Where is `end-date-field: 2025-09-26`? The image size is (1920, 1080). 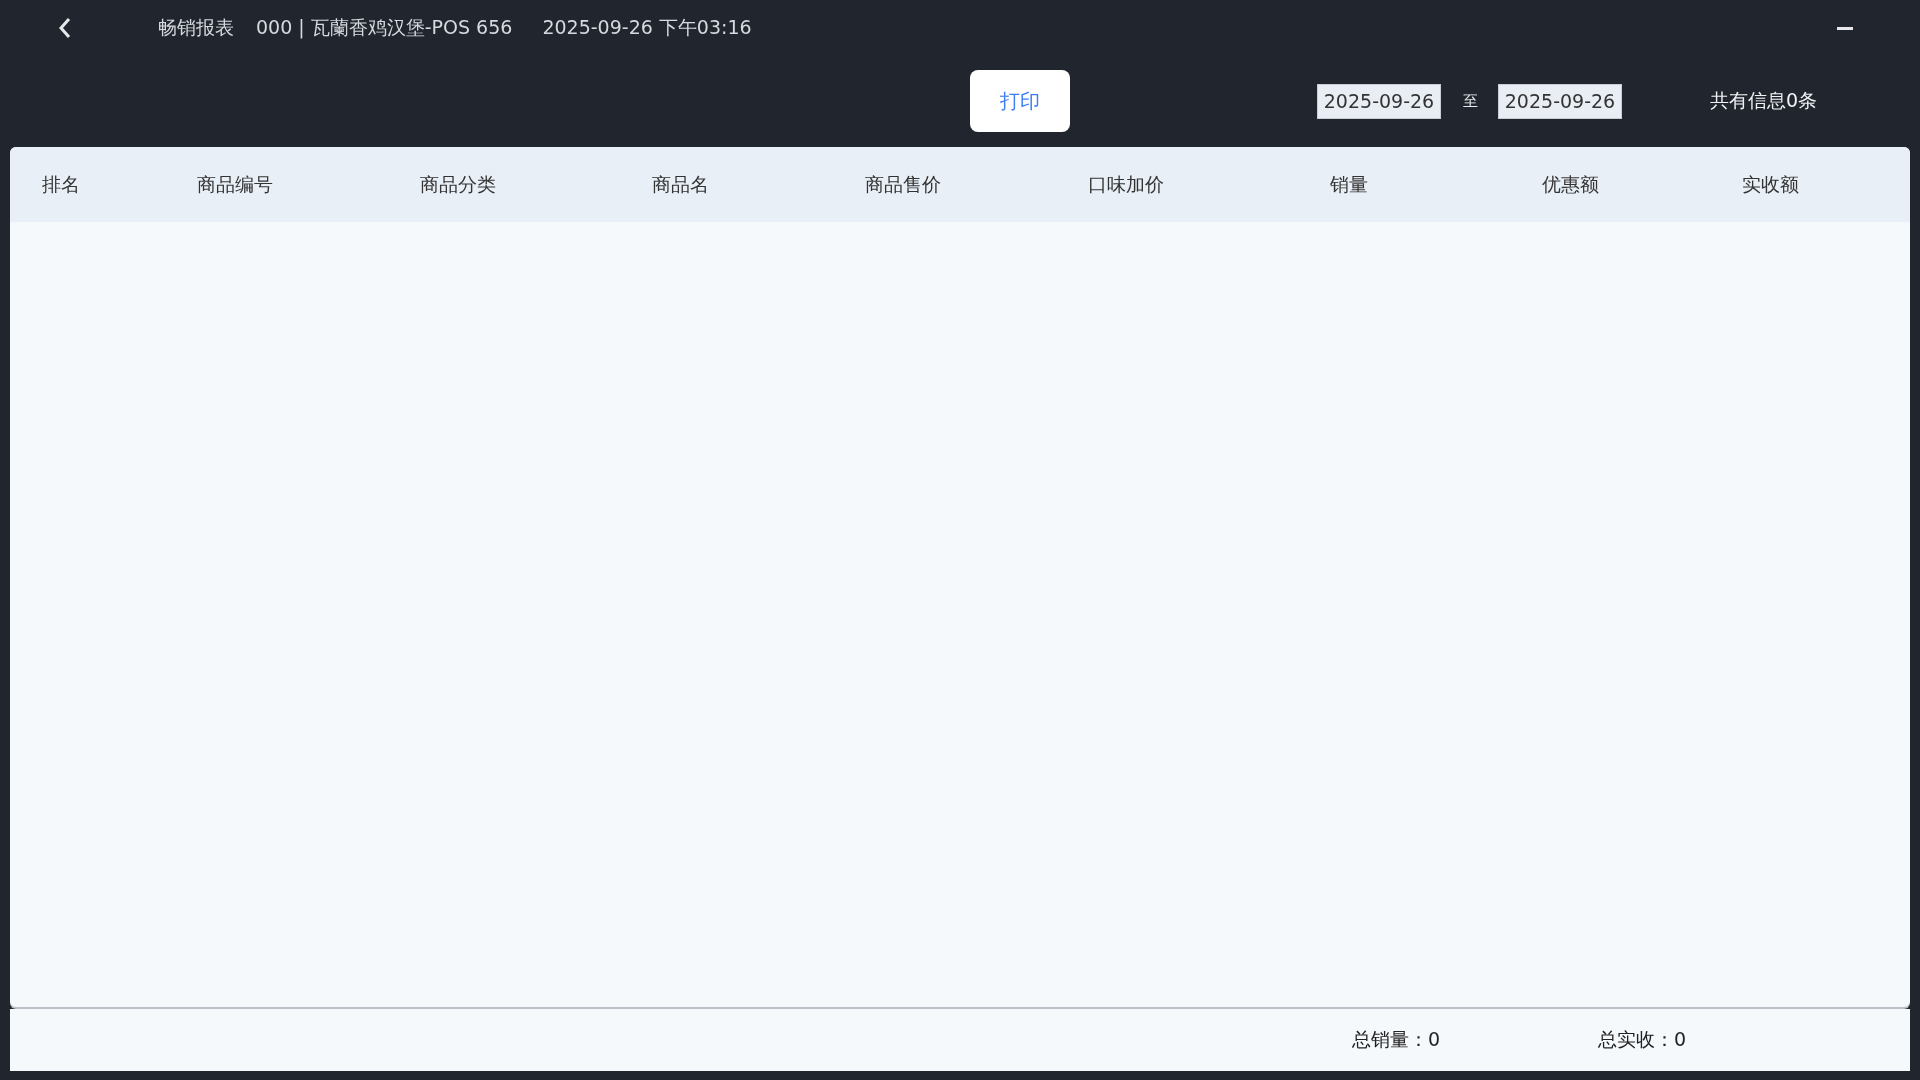
end-date-field: 2025-09-26 is located at coordinates (1560, 101).